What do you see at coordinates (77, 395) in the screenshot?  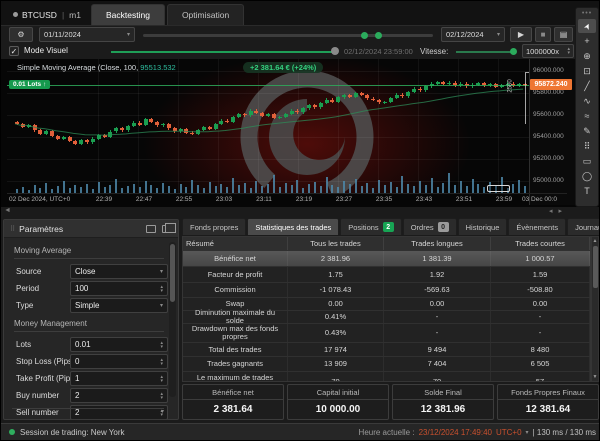 I see `param-value: 2` at bounding box center [77, 395].